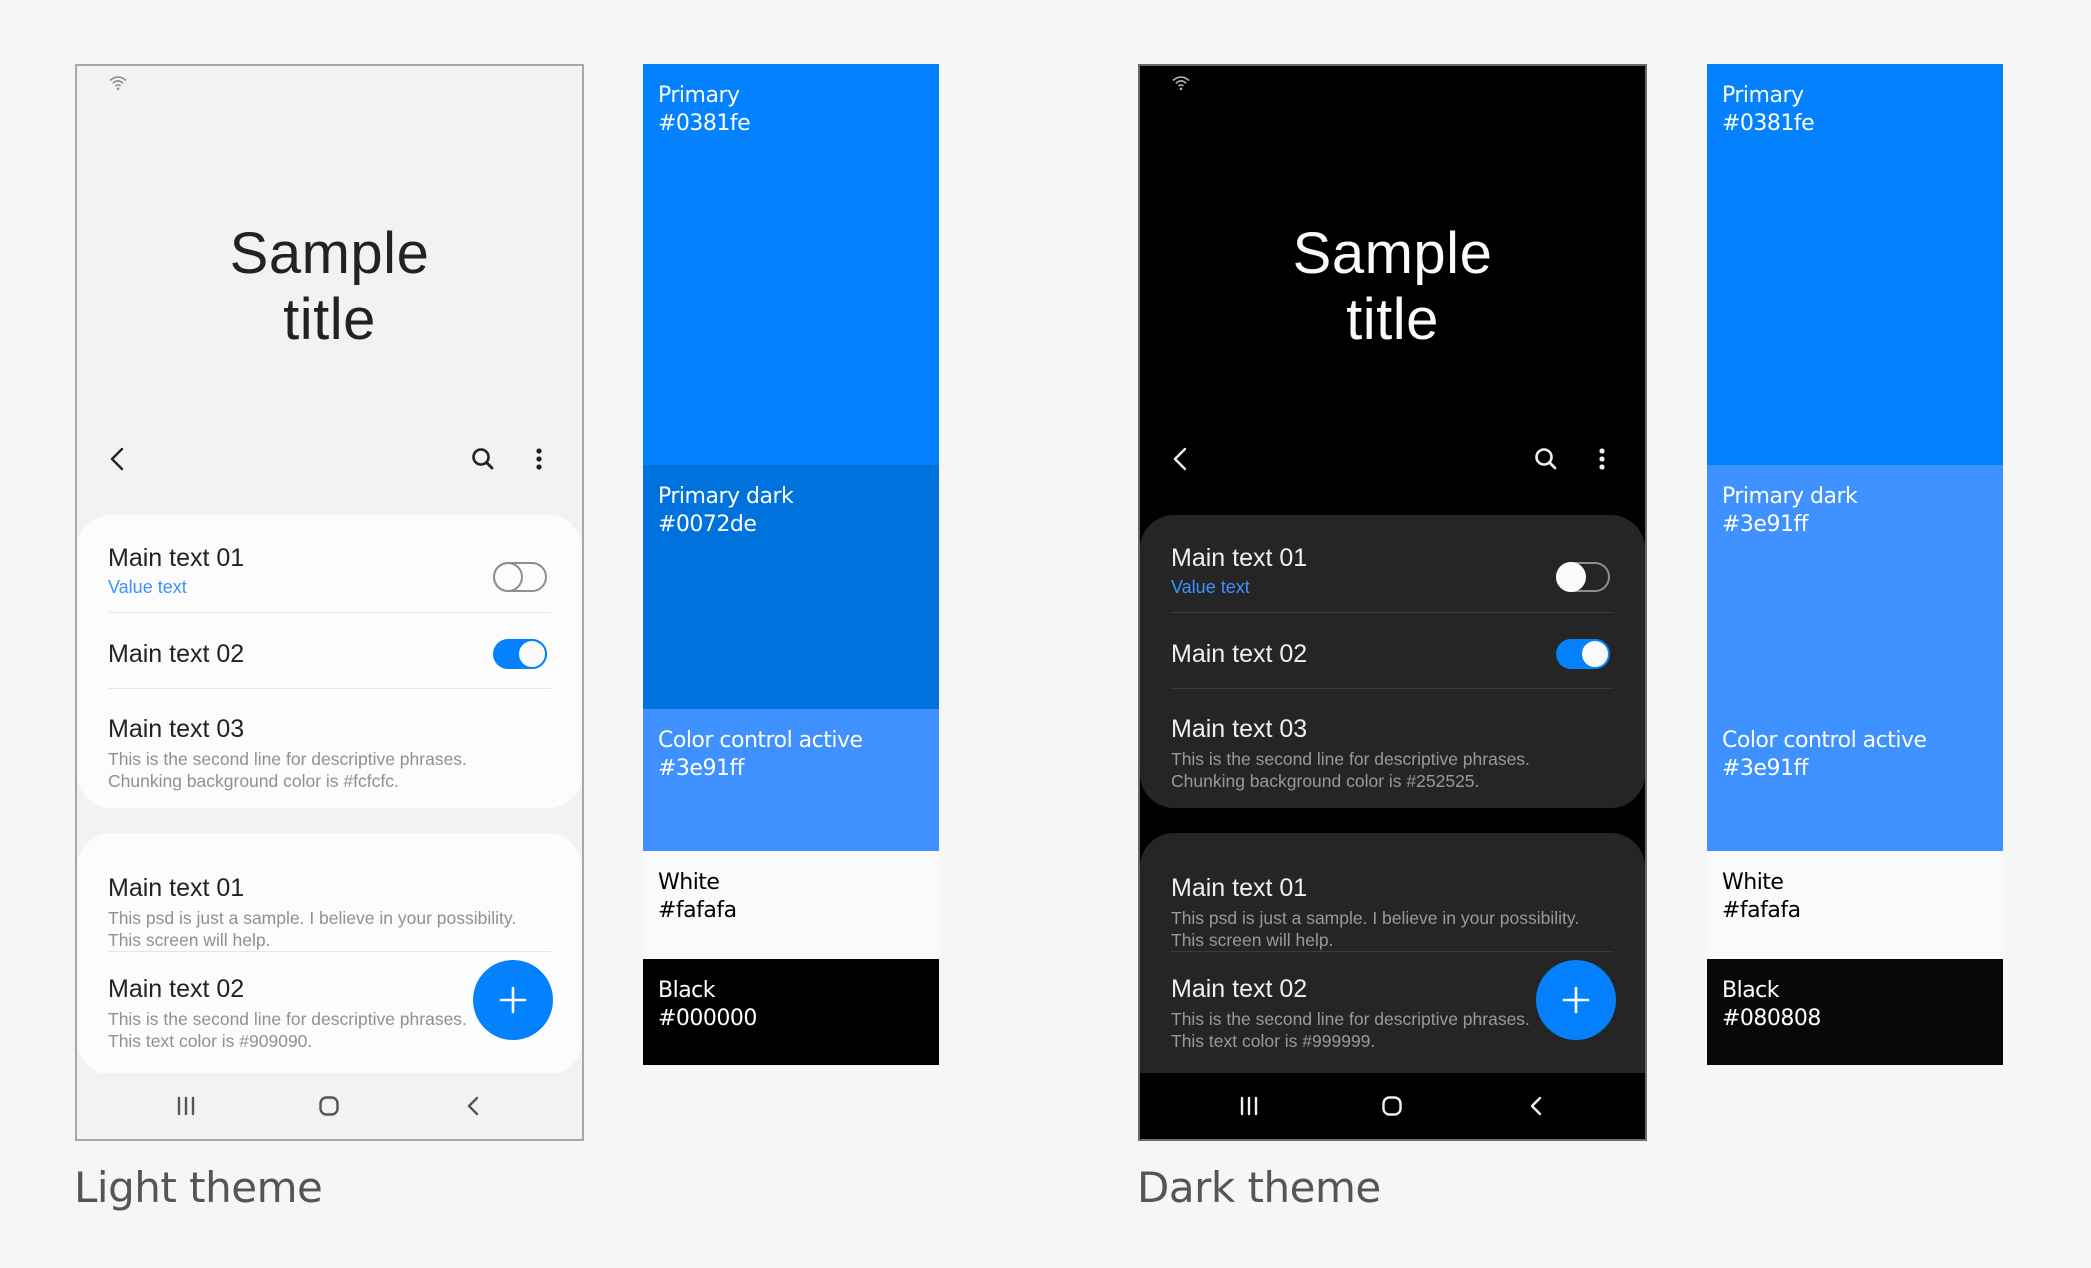 This screenshot has height=1268, width=2091. What do you see at coordinates (791, 587) in the screenshot?
I see `swatch-primary-dark: Primary dark #0072de` at bounding box center [791, 587].